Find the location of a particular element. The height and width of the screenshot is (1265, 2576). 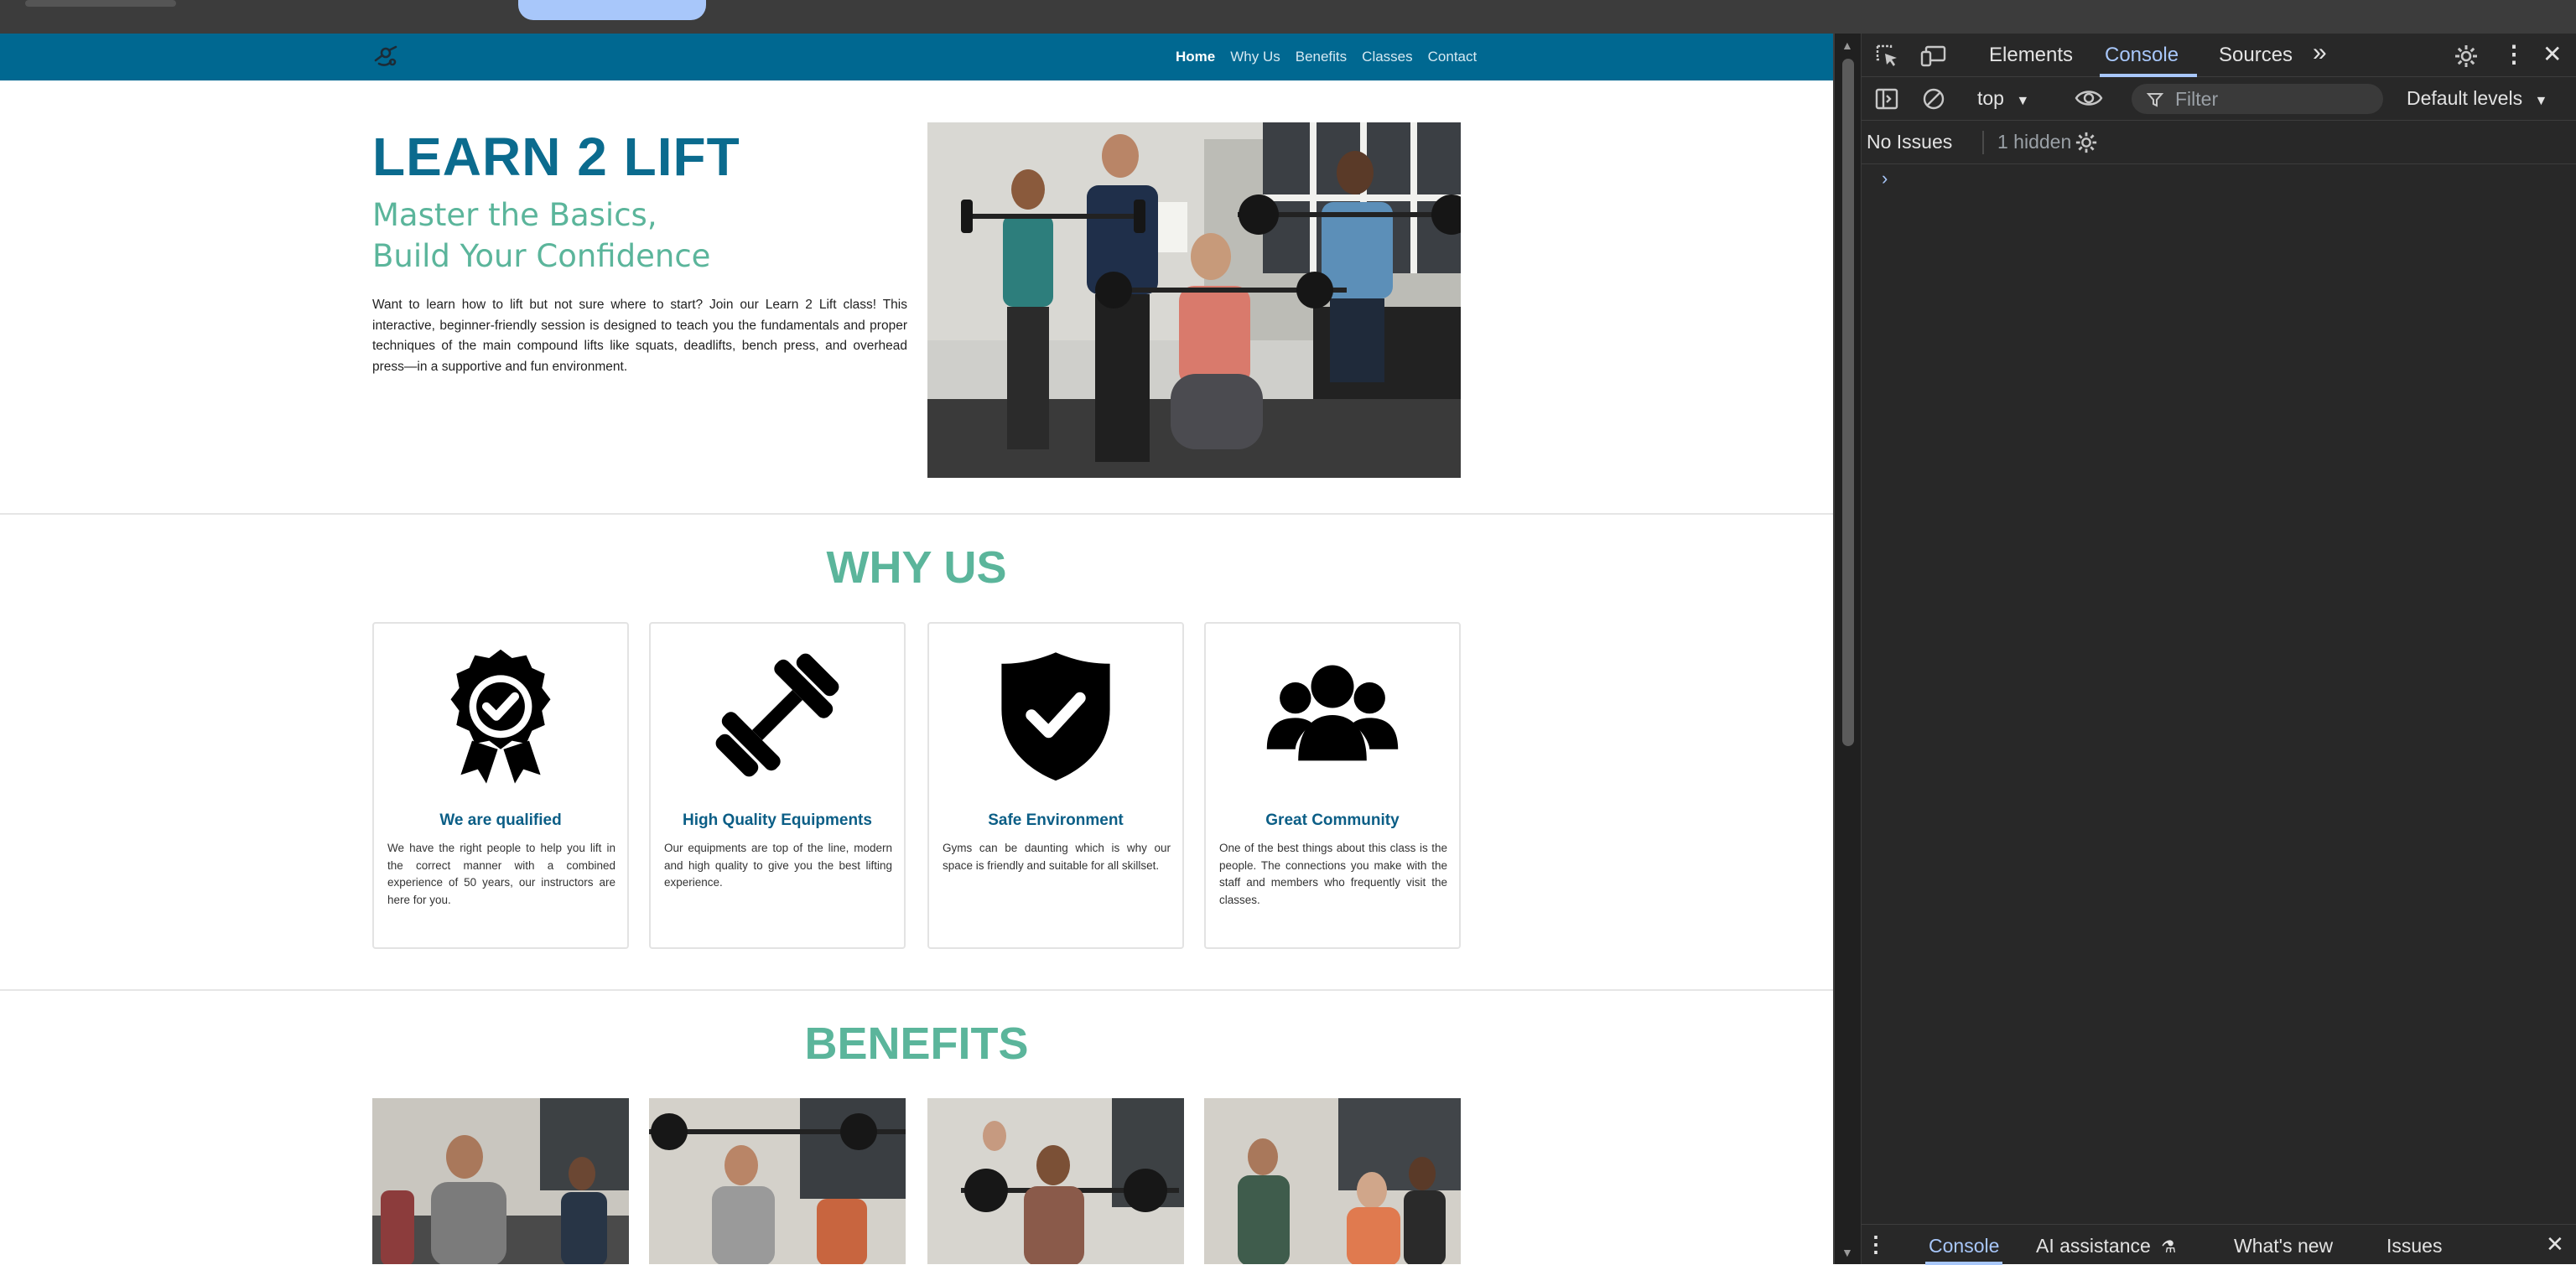

drawer-kebab-icon: ⋮ is located at coordinates (1876, 1244).